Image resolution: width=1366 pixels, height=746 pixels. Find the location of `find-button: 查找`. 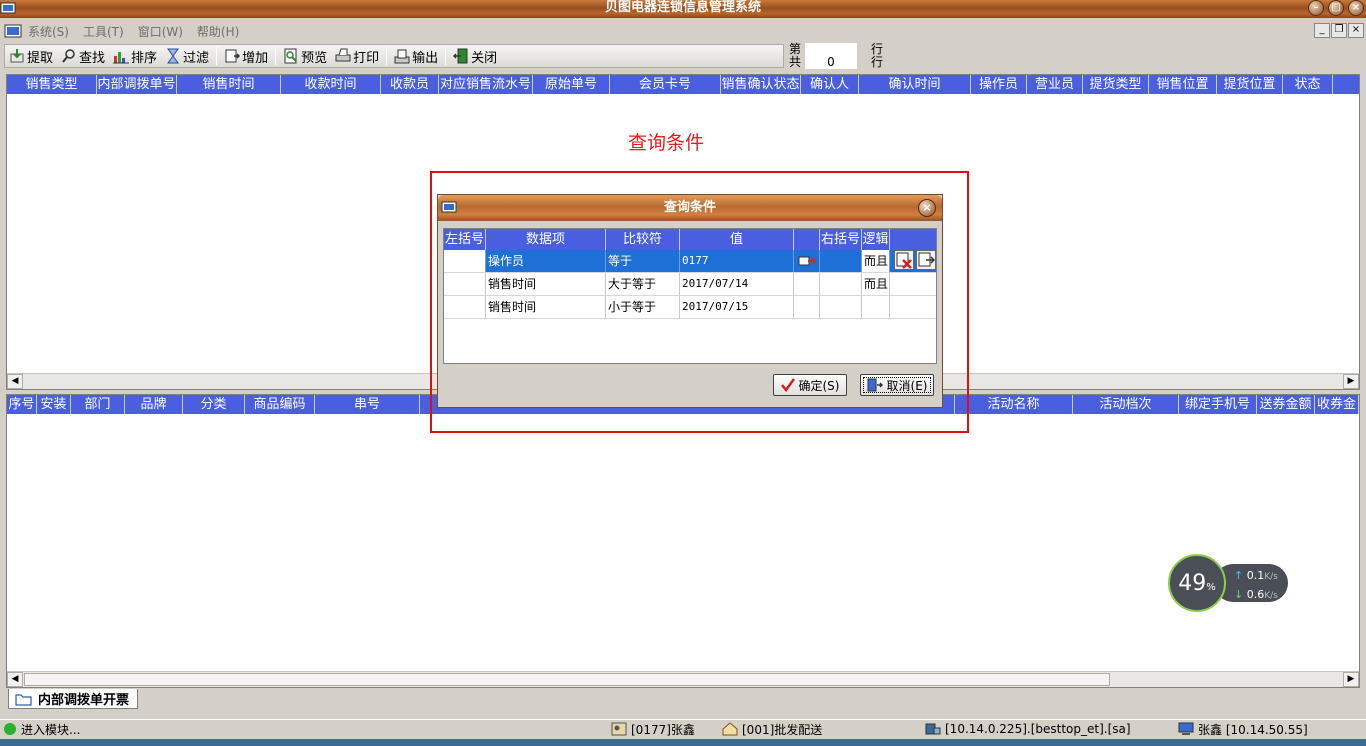

find-button: 查找 is located at coordinates (83, 56).